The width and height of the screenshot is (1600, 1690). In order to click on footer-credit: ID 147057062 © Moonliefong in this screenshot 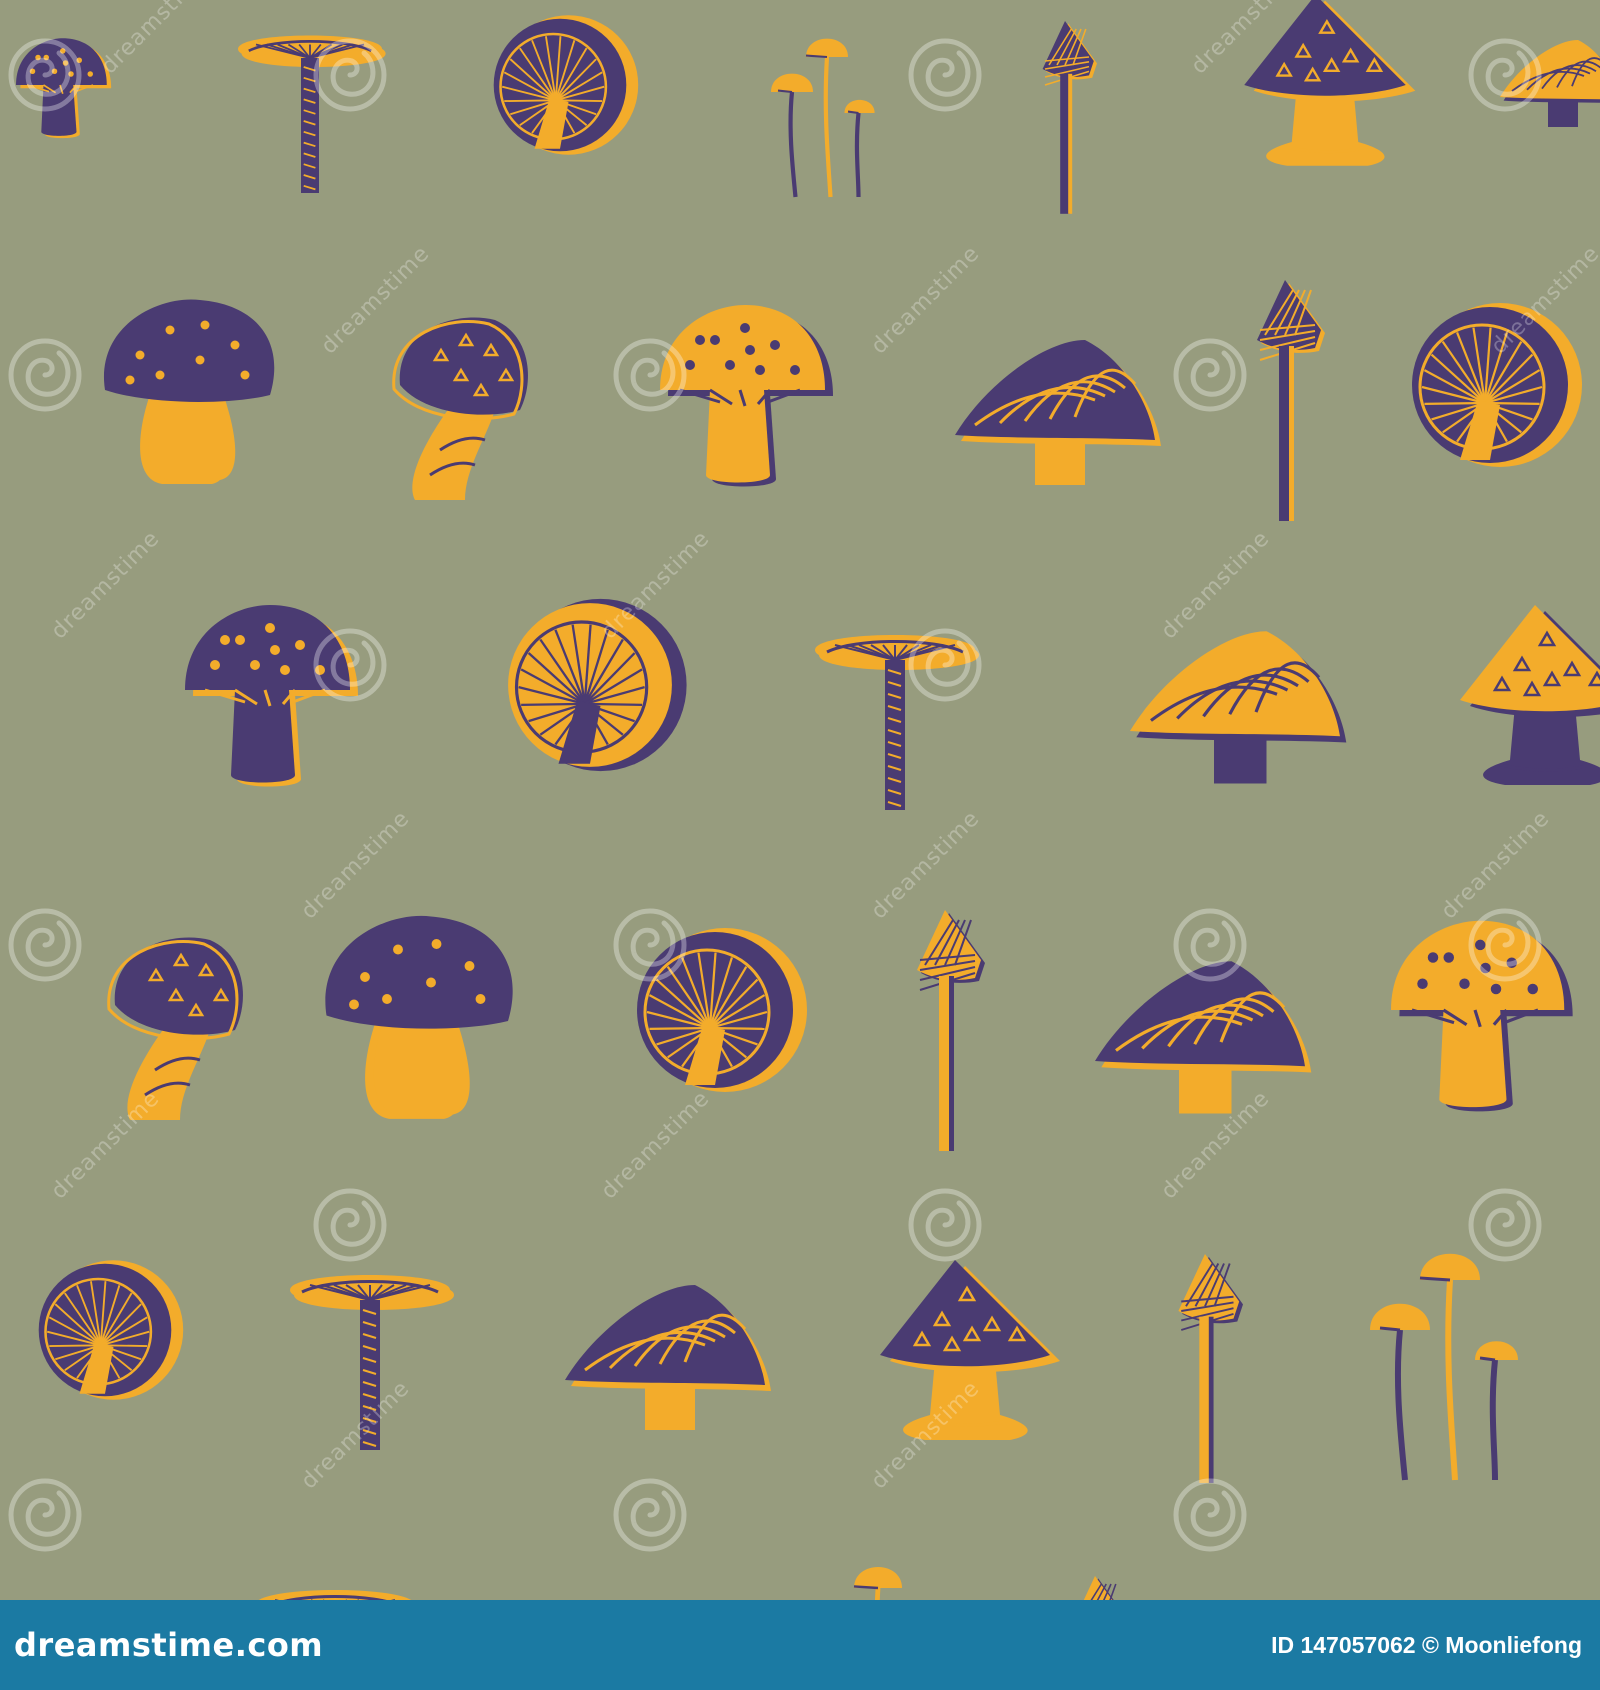, I will do `click(1426, 1644)`.